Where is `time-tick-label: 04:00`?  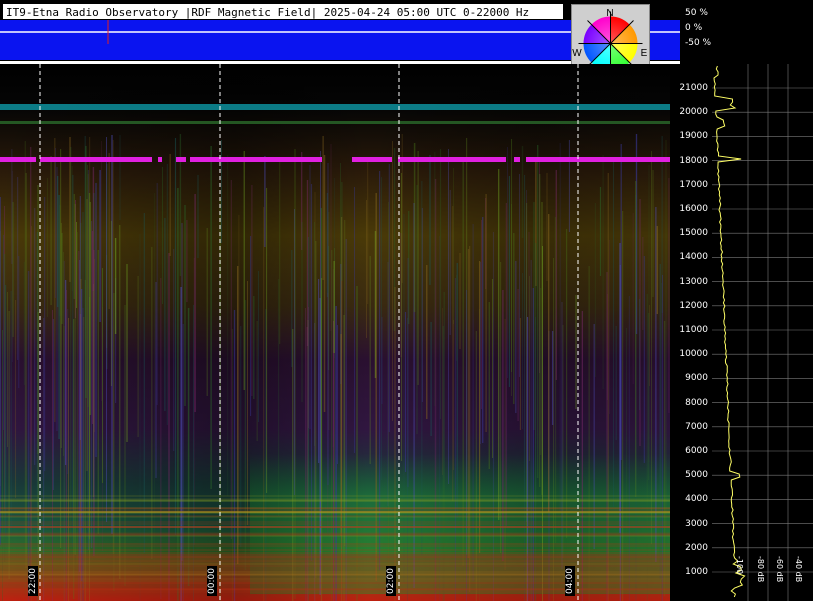 time-tick-label: 04:00 is located at coordinates (570, 581).